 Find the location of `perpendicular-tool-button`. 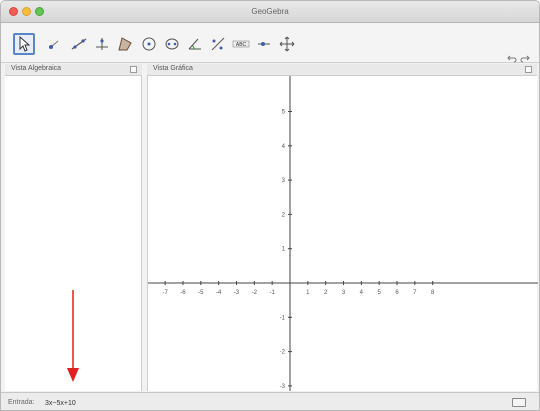

perpendicular-tool-button is located at coordinates (102, 44).